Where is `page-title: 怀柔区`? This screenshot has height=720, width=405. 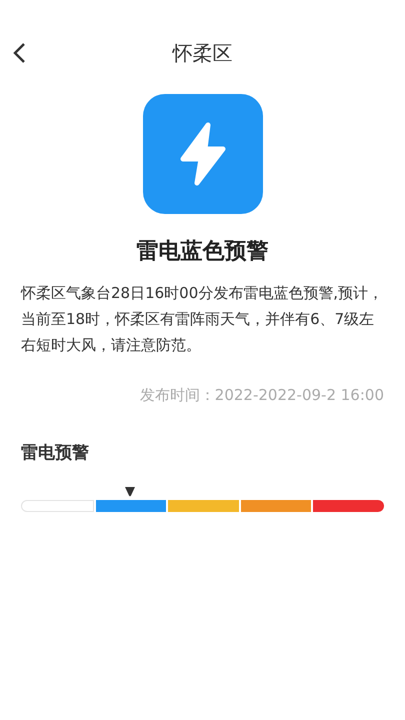 page-title: 怀柔区 is located at coordinates (202, 53).